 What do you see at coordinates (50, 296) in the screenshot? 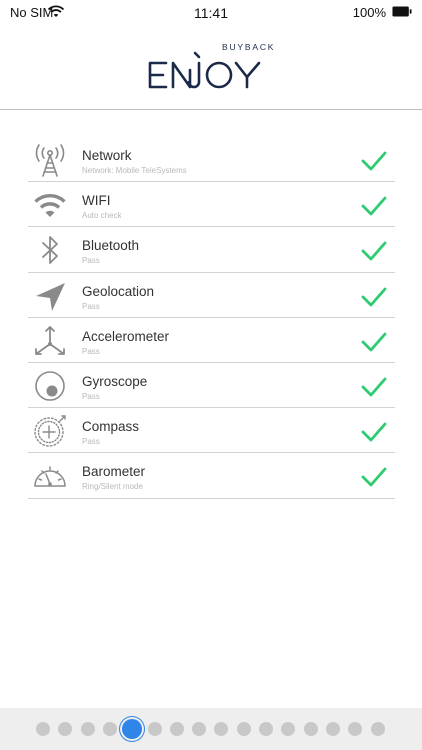
I see `location-arrow-icon` at bounding box center [50, 296].